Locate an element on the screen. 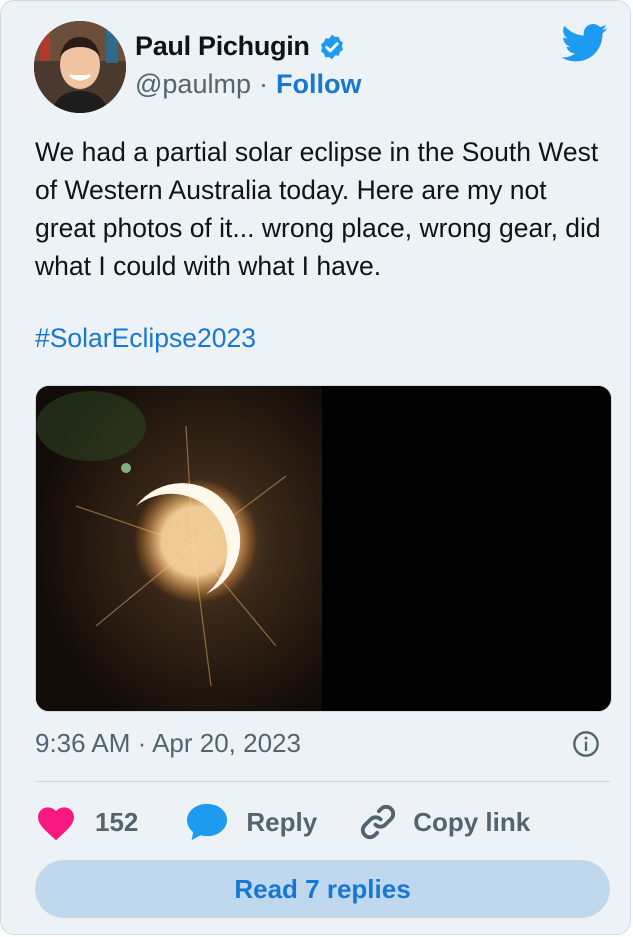 This screenshot has width=633, height=937. reply-button: Reply is located at coordinates (250, 822).